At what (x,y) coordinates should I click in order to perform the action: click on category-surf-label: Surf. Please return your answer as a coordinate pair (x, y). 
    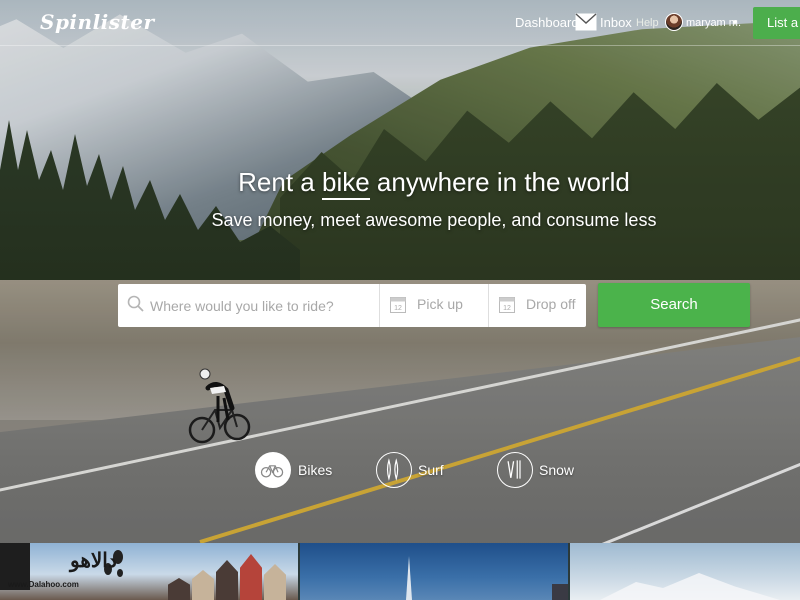
    Looking at the image, I should click on (431, 470).